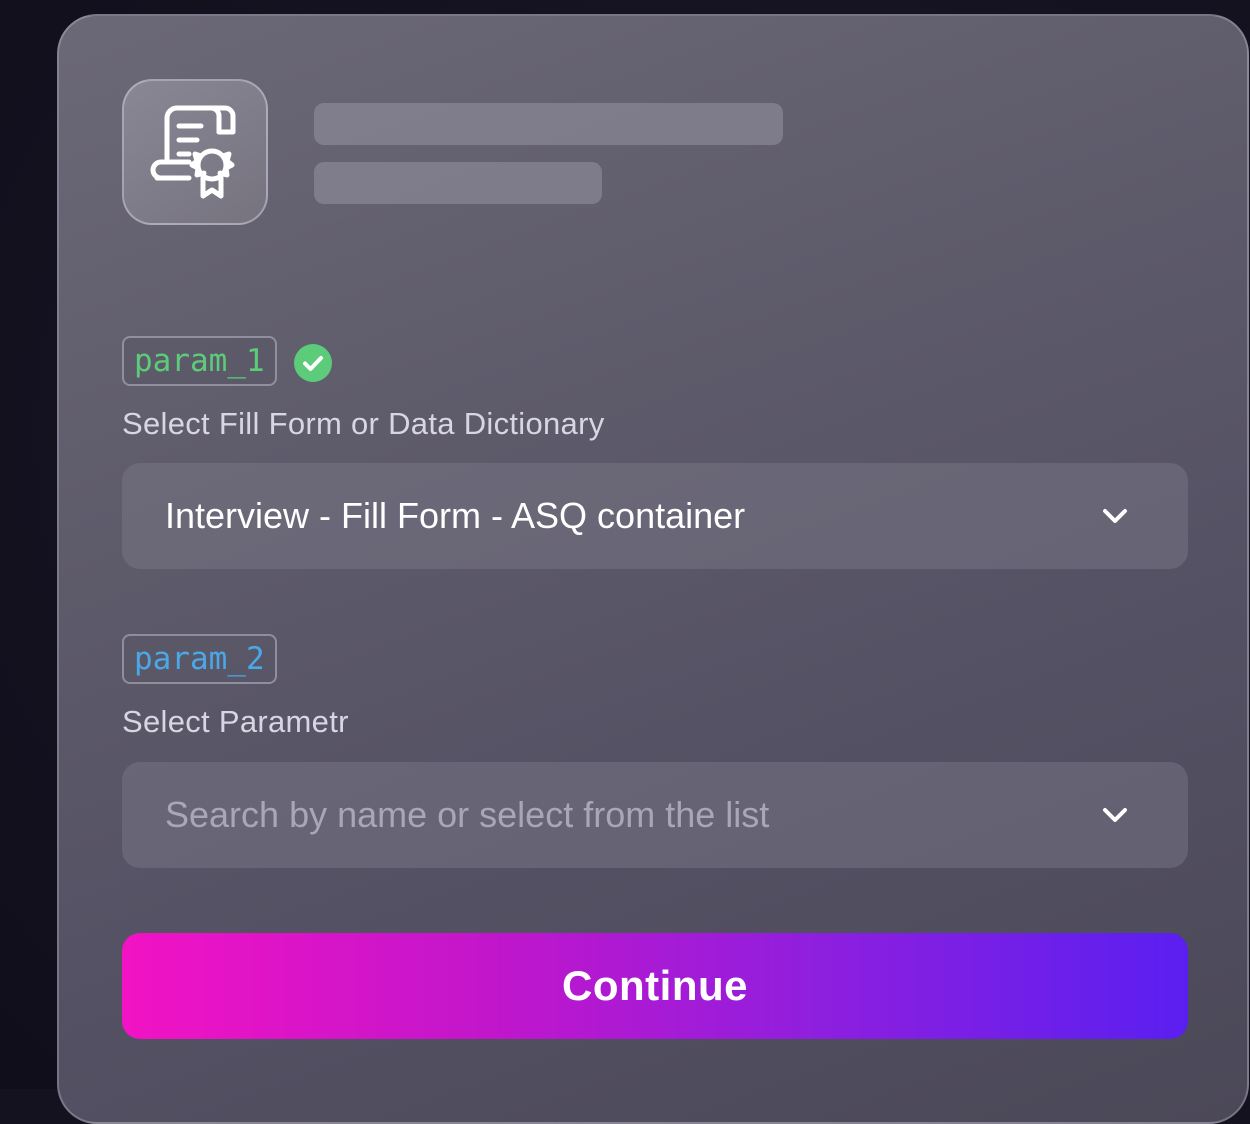  What do you see at coordinates (363, 424) in the screenshot?
I see `param-1-label: Select Fill Form or Data Dictionary` at bounding box center [363, 424].